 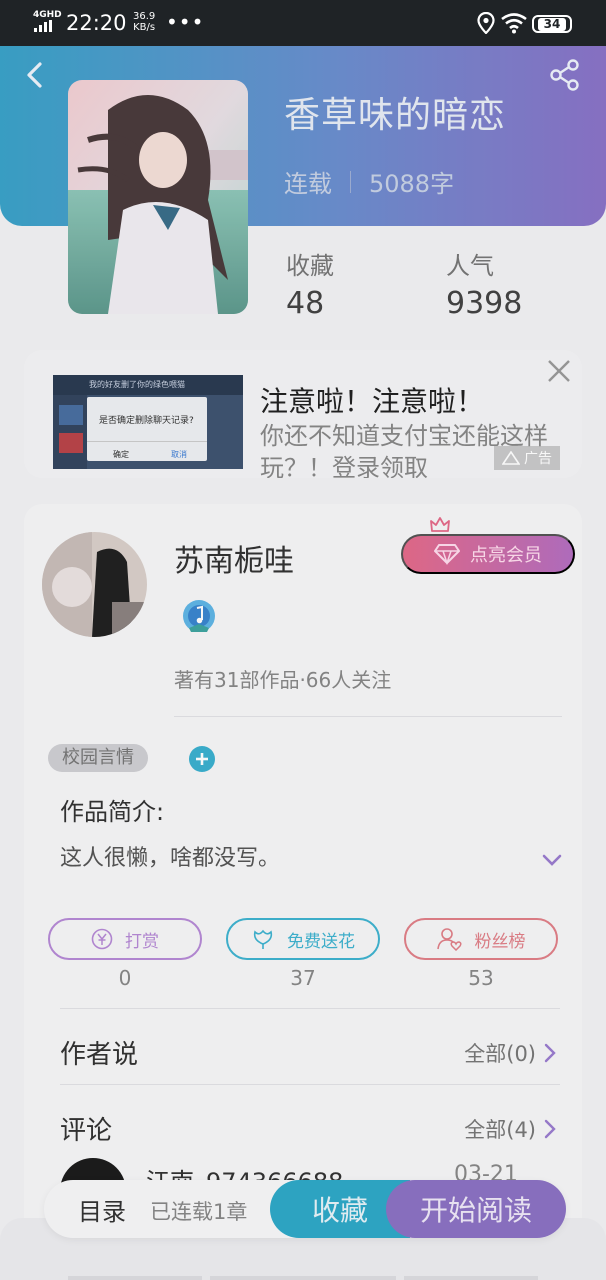 What do you see at coordinates (185, 22) in the screenshot?
I see `more-notifications-icon: •••` at bounding box center [185, 22].